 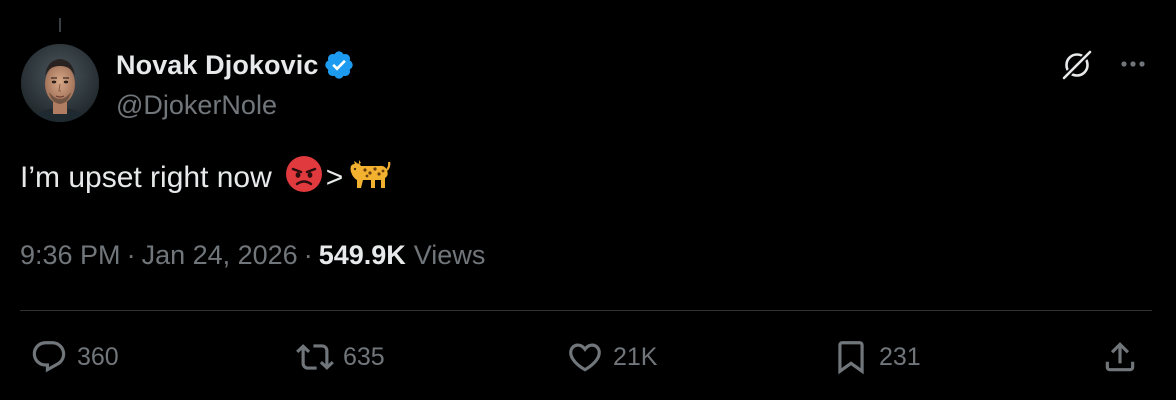 I want to click on reply-icon, so click(x=49, y=357).